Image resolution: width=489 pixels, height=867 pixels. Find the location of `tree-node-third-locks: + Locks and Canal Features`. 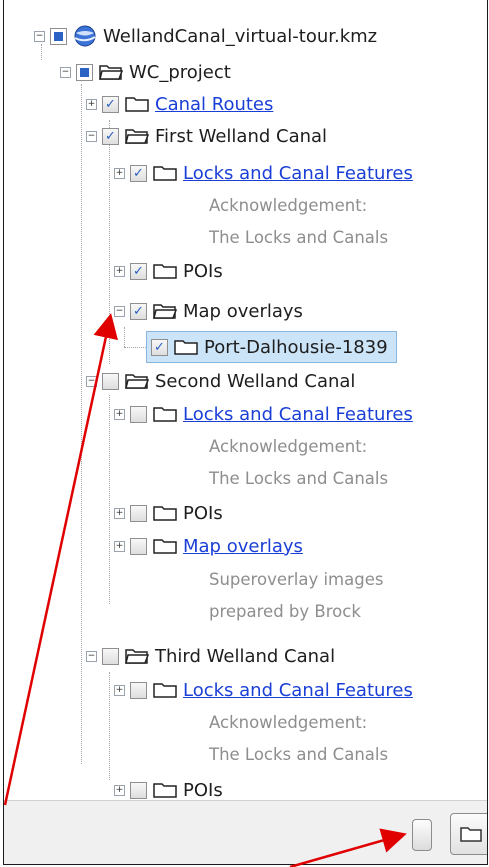

tree-node-third-locks: + Locks and Canal Features is located at coordinates (263, 690).